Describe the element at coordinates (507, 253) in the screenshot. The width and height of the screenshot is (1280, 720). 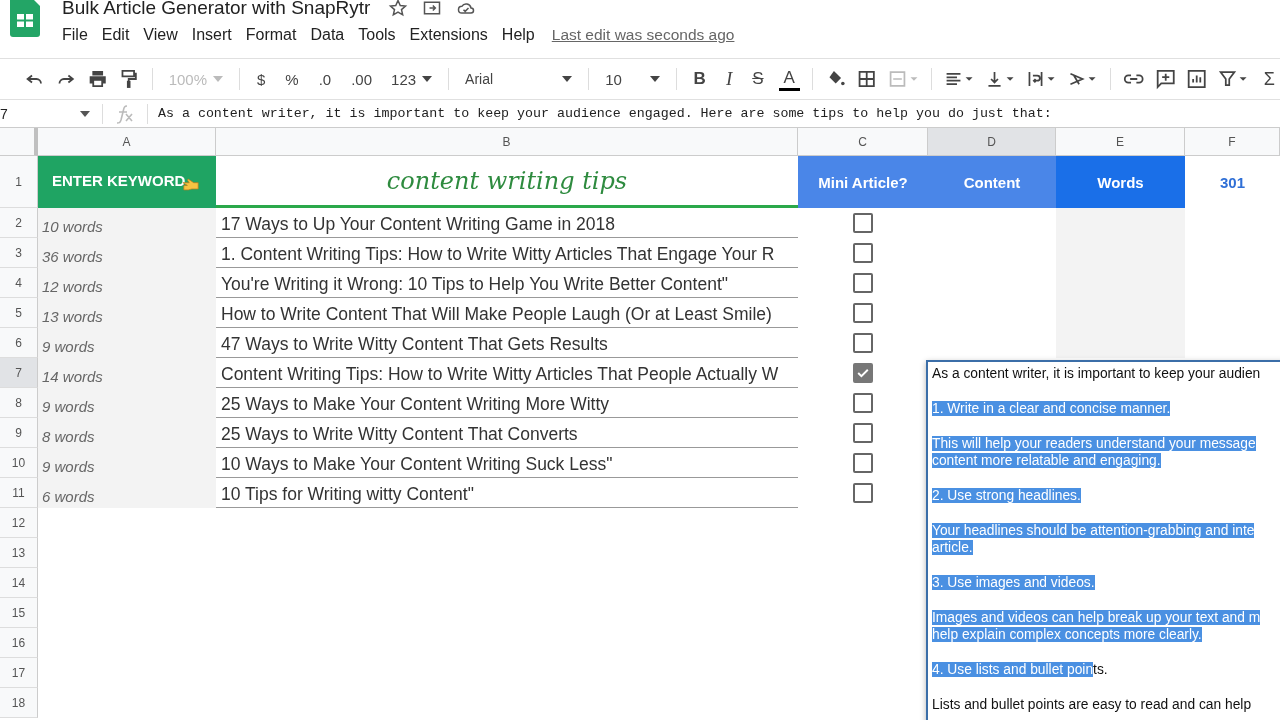
I see `table-cell: 1. Content Writing Tips: How to Write Witty Articles That Engage Your R` at that location.